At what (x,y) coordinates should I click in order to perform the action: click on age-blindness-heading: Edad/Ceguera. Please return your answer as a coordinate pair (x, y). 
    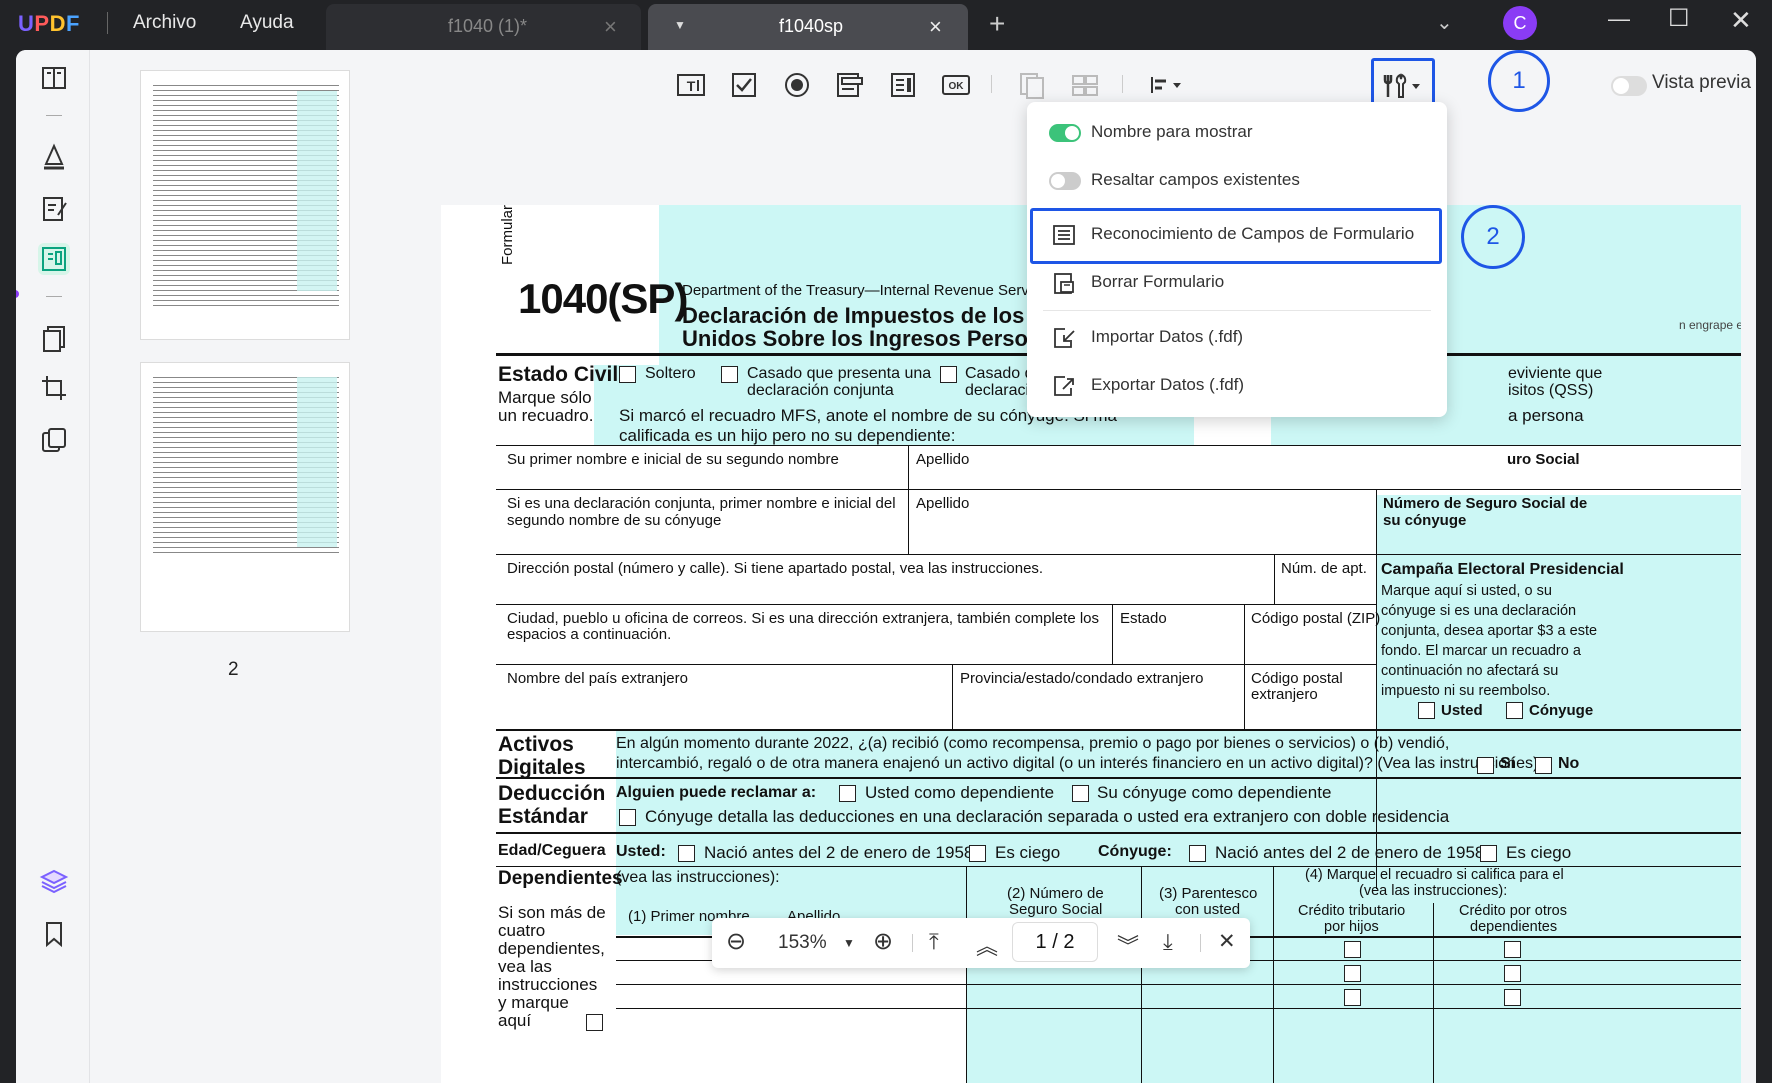
    Looking at the image, I should click on (552, 850).